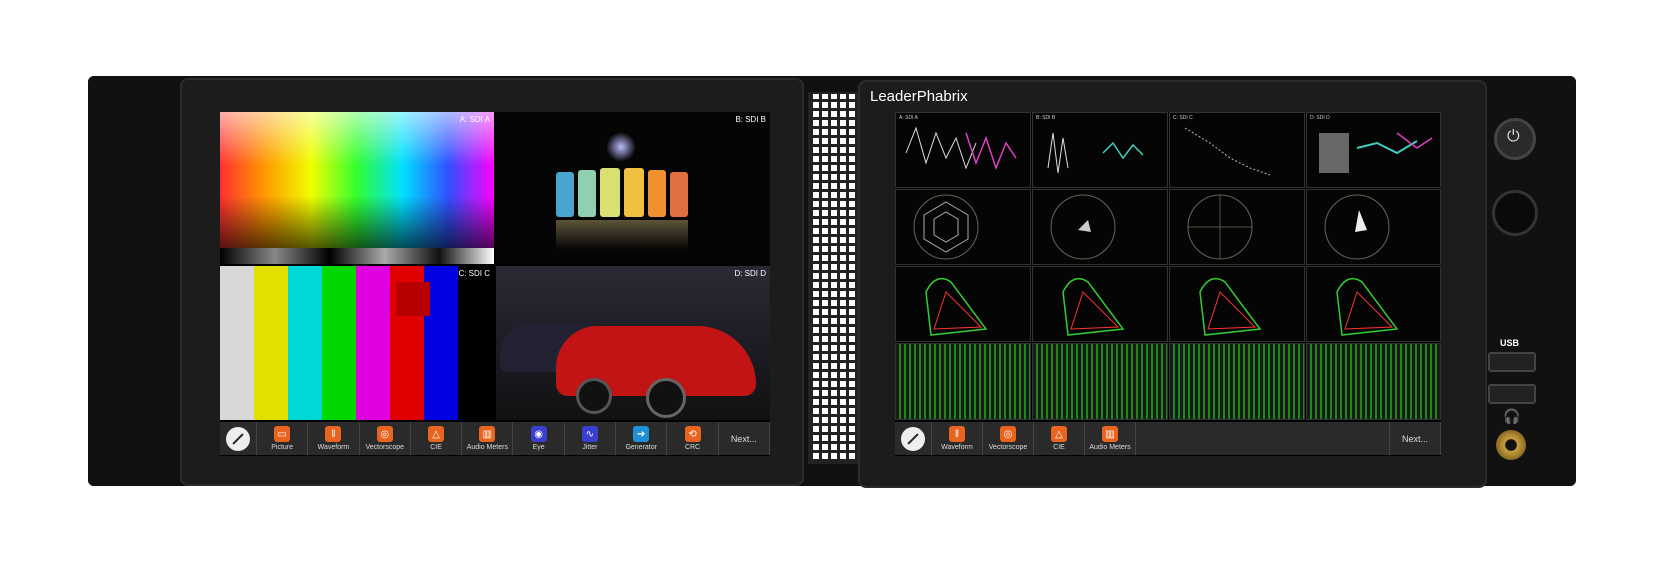  What do you see at coordinates (963, 227) in the screenshot?
I see `vectorscope-cell-a` at bounding box center [963, 227].